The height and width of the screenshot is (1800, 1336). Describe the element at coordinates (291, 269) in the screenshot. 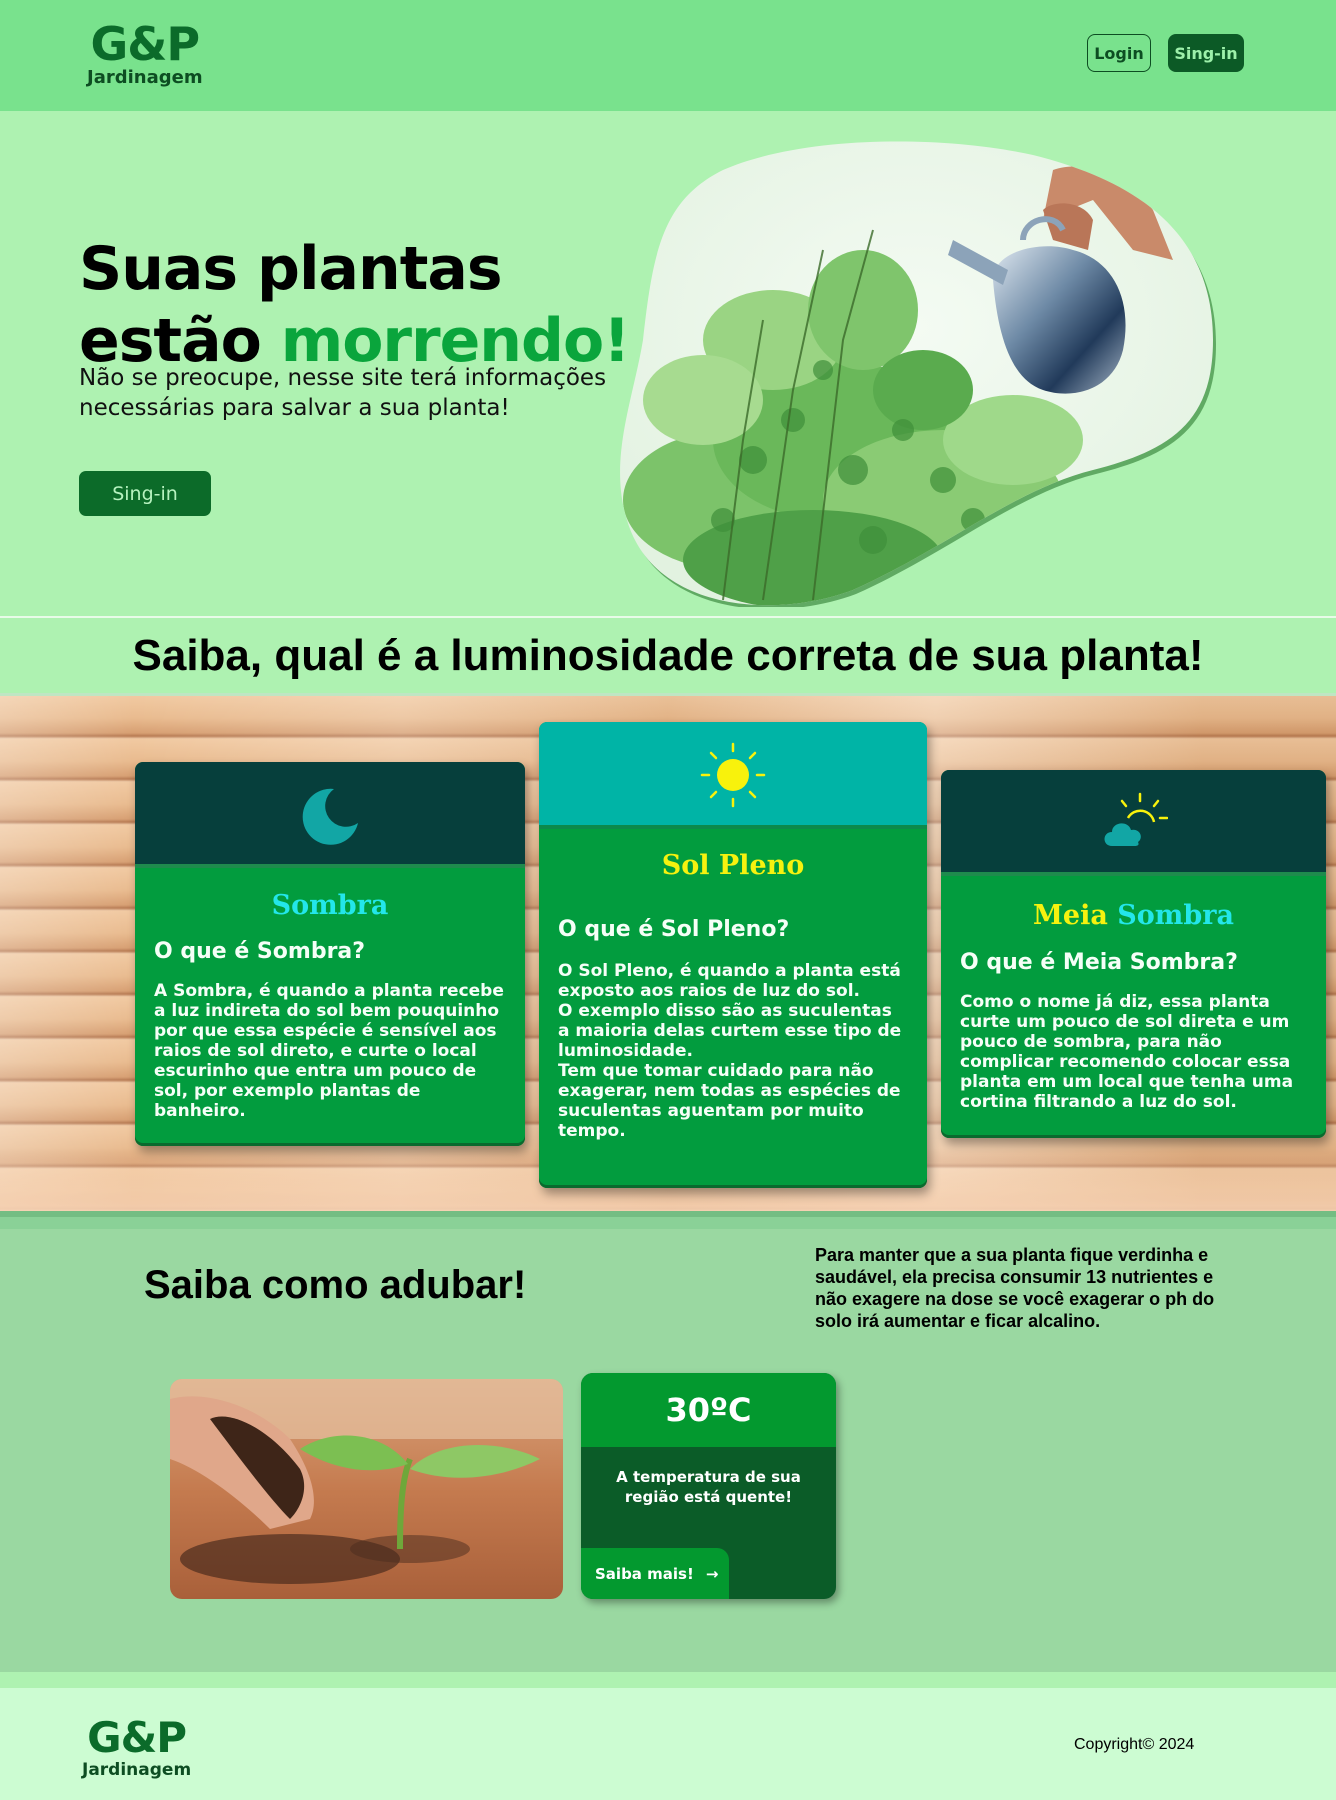

I see `hero-title-line1: Suas plantas` at that location.